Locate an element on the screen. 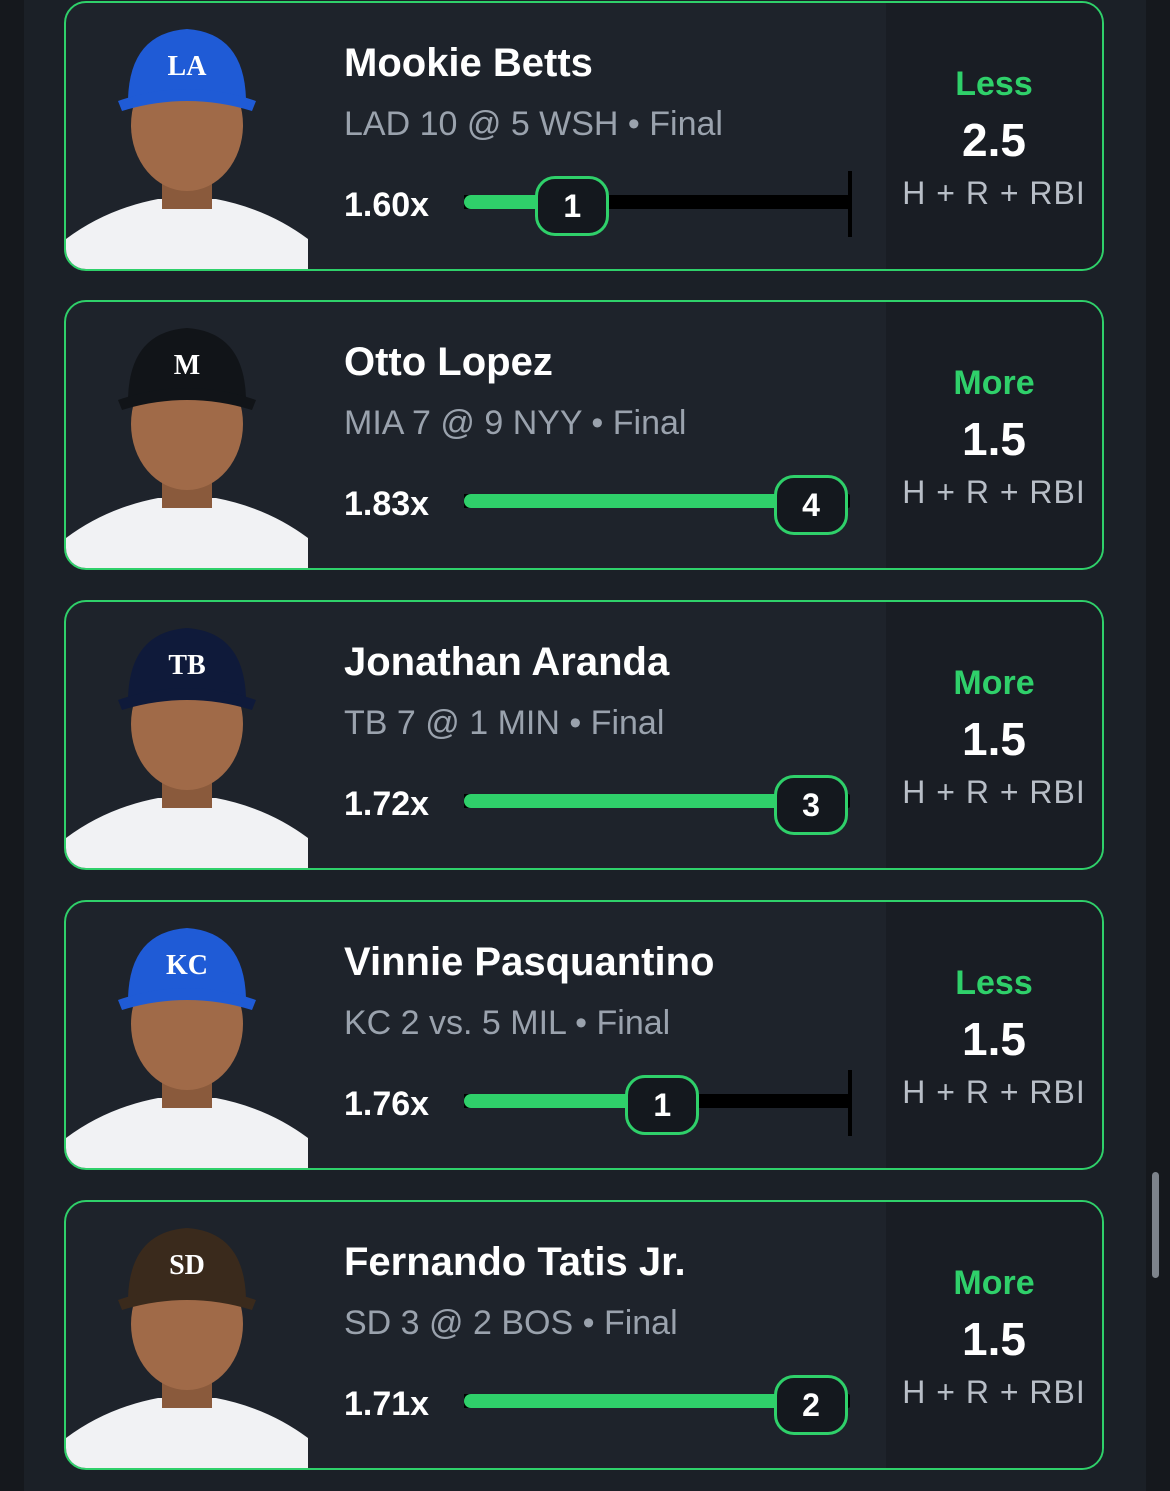 The image size is (1170, 1491). game-score: MIA 7 @ 9 NYY • Final is located at coordinates (515, 423).